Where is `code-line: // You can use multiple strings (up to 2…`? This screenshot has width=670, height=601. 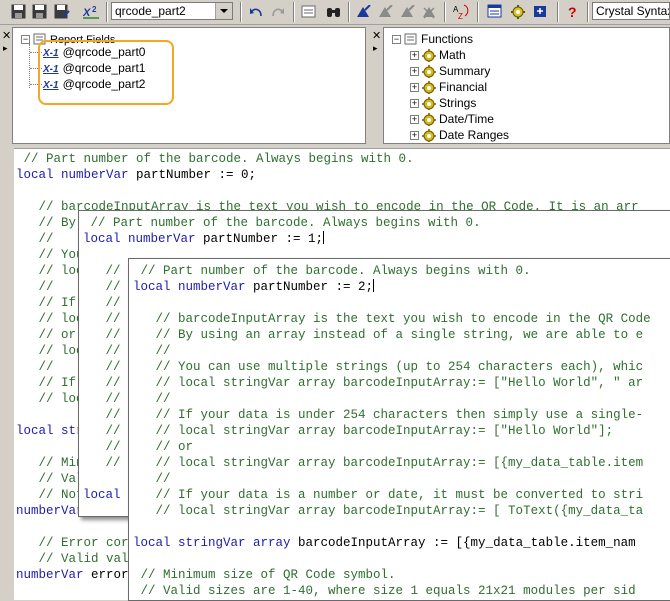 code-line: // You can use multiple strings (up to 2… is located at coordinates (388, 367).